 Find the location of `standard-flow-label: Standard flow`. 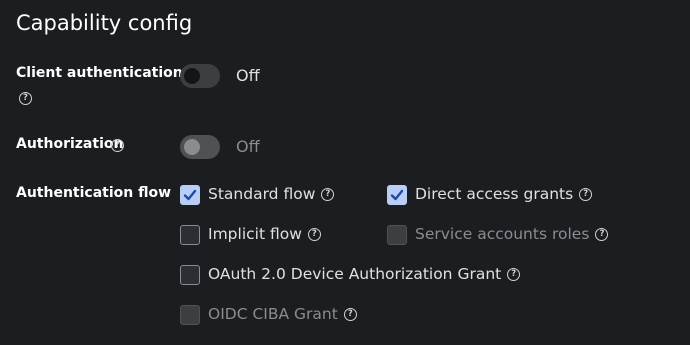

standard-flow-label: Standard flow is located at coordinates (262, 194).